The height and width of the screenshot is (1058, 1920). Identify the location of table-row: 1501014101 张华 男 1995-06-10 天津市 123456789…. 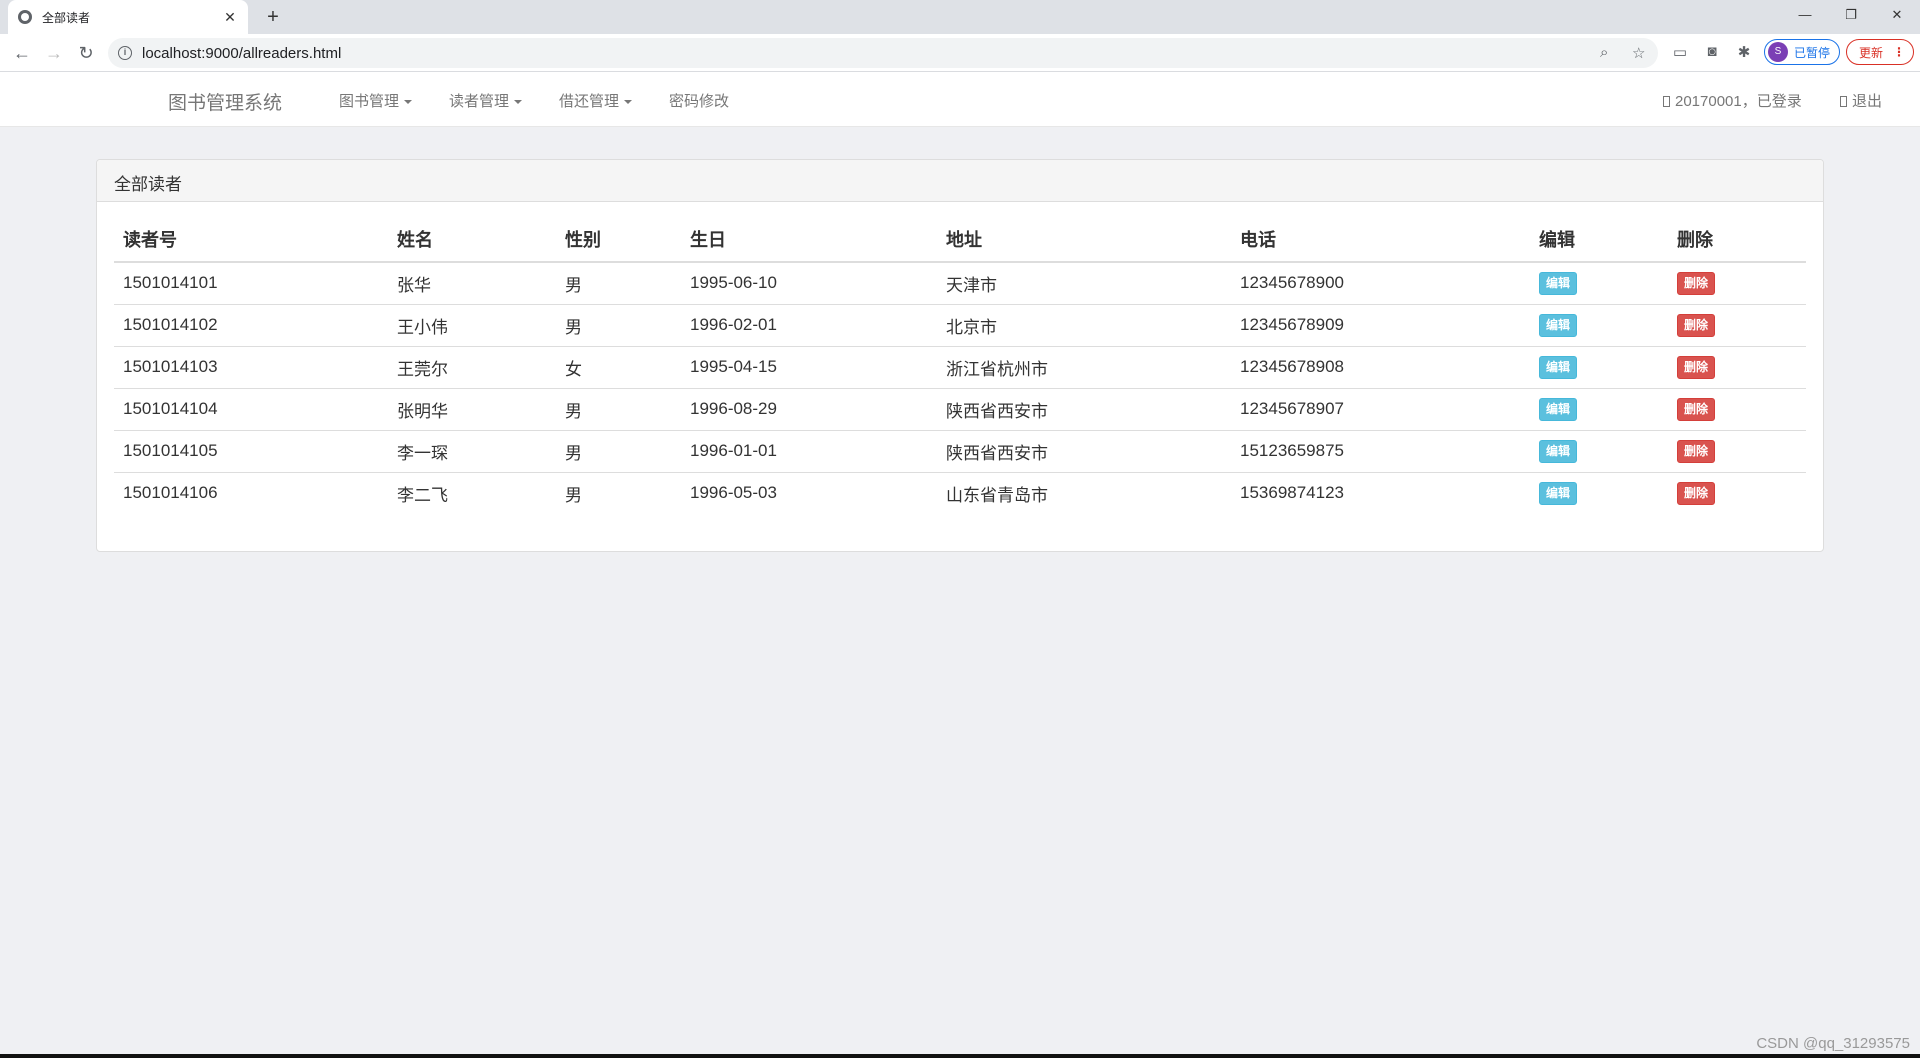
(960, 283).